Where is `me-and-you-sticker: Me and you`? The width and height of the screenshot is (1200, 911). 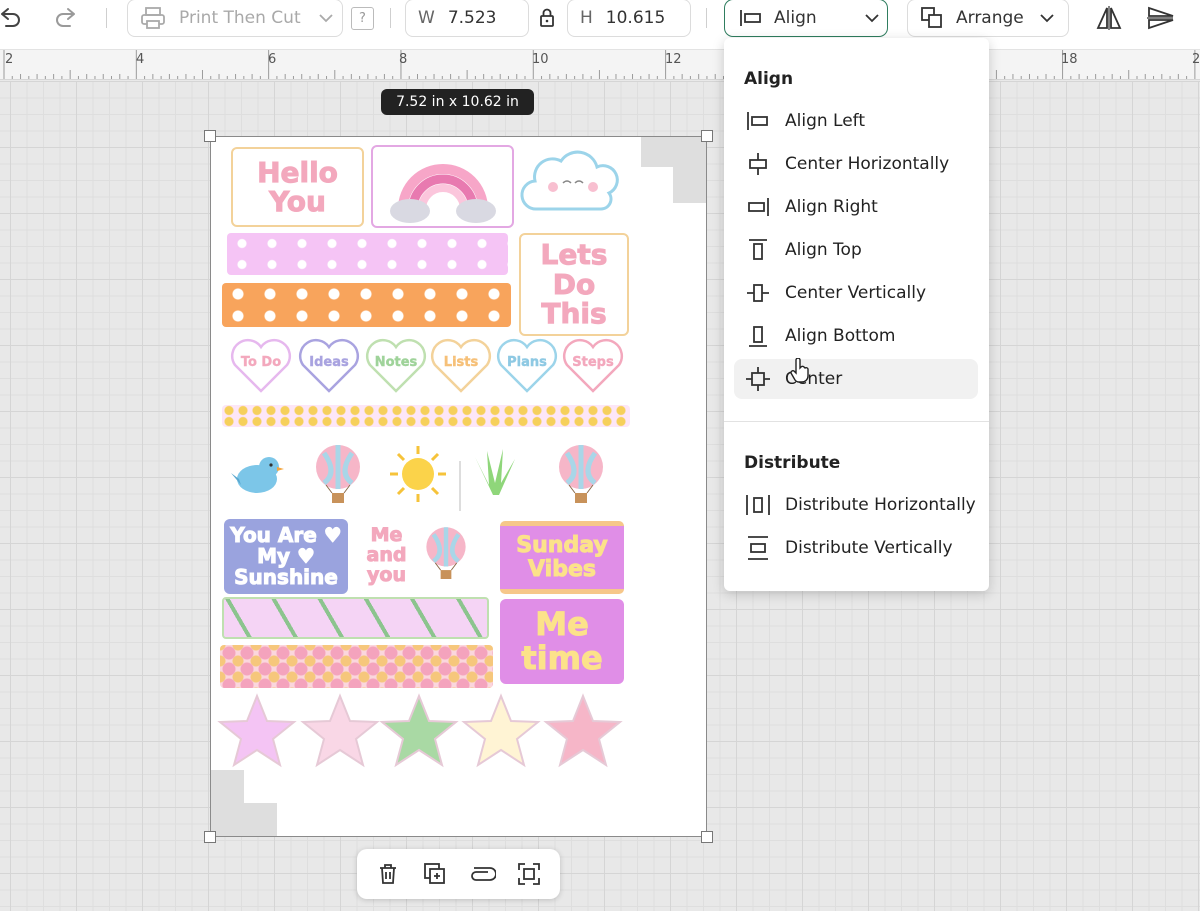
me-and-you-sticker: Me and you is located at coordinates (386, 556).